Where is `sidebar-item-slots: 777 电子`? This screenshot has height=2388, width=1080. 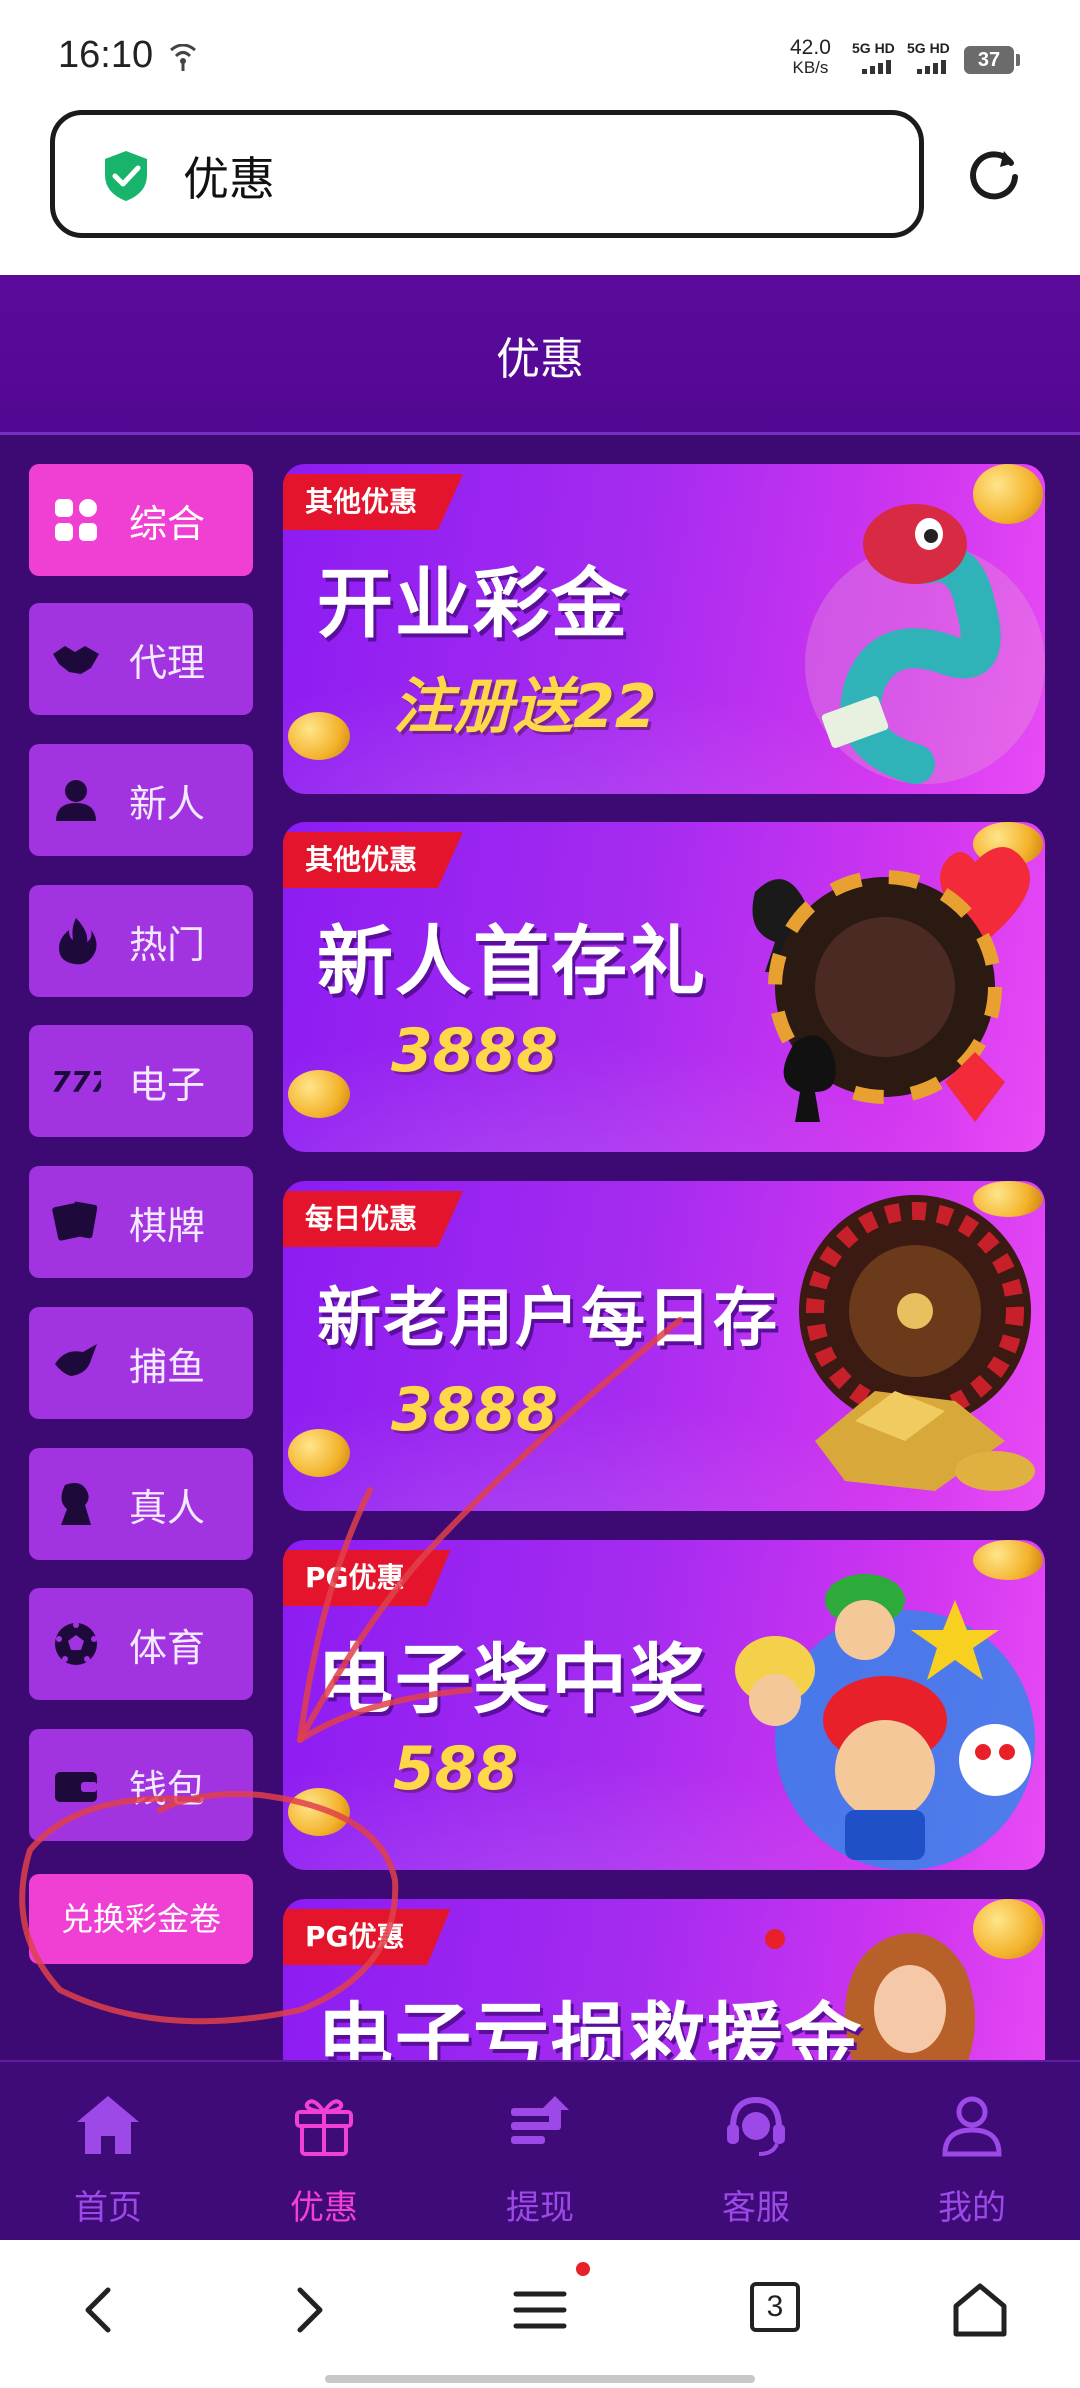 sidebar-item-slots: 777 电子 is located at coordinates (141, 1081).